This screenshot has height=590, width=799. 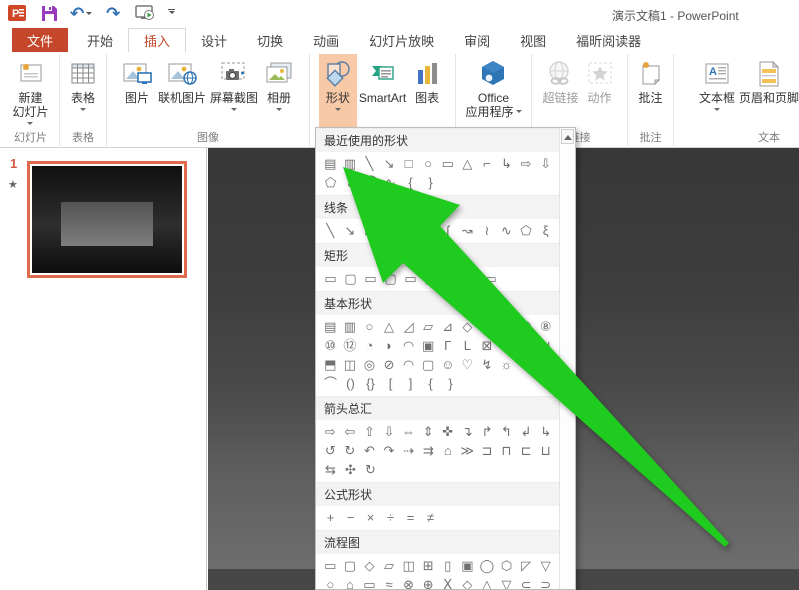 What do you see at coordinates (408, 163) in the screenshot?
I see `shape-item: □` at bounding box center [408, 163].